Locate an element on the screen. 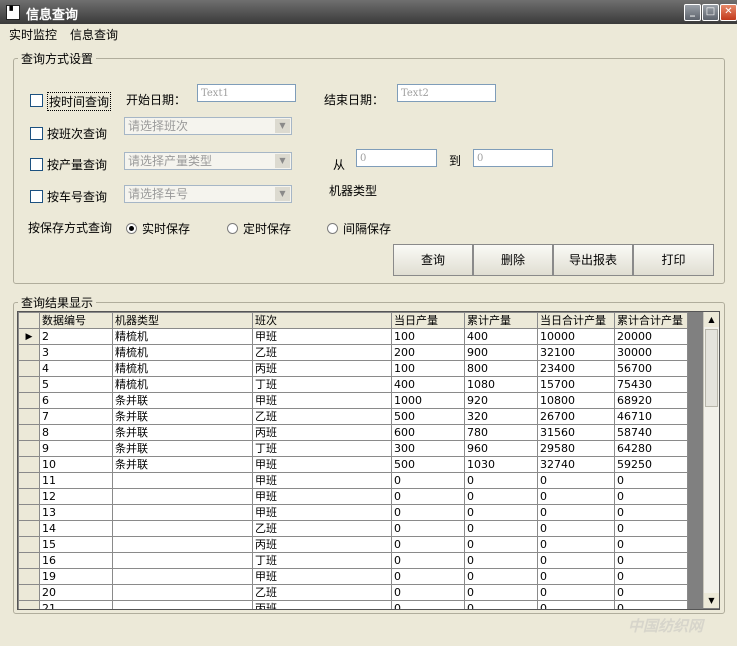 This screenshot has width=737, height=646. table-cell: 31560 is located at coordinates (576, 432).